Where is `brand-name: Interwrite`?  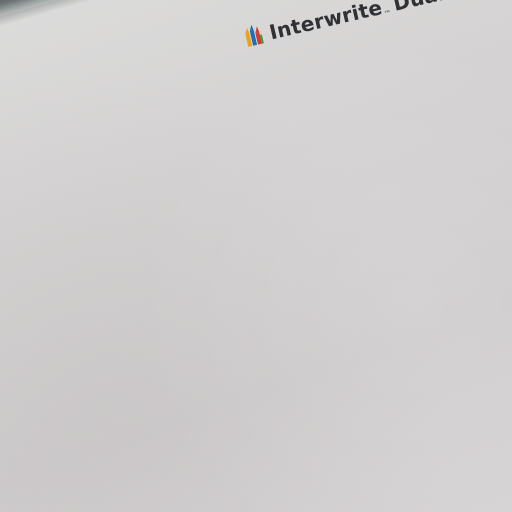 brand-name: Interwrite is located at coordinates (325, 22).